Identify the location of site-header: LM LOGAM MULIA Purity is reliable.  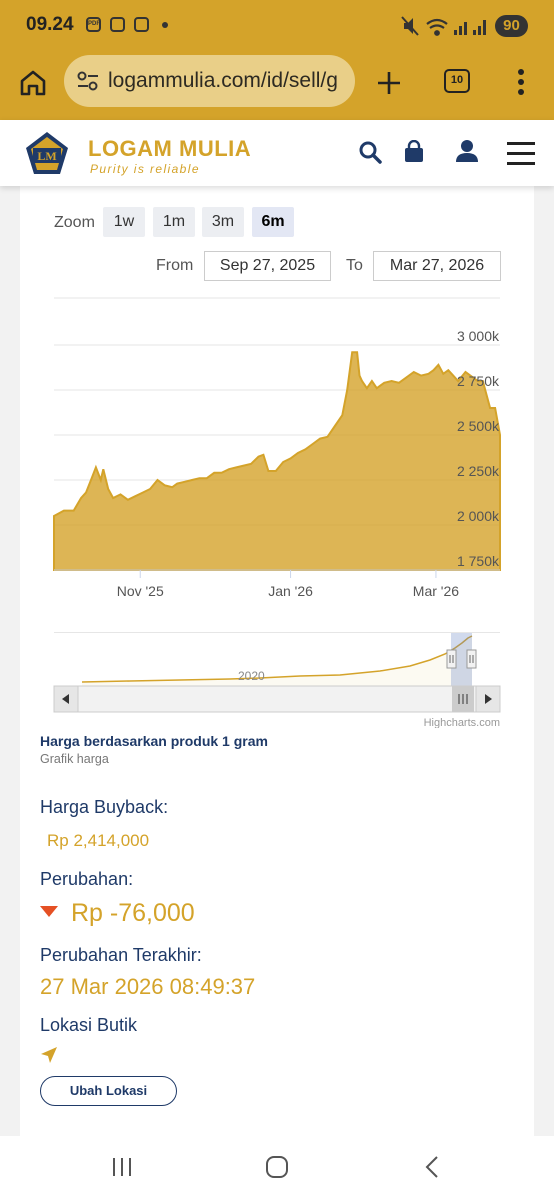
(277, 153).